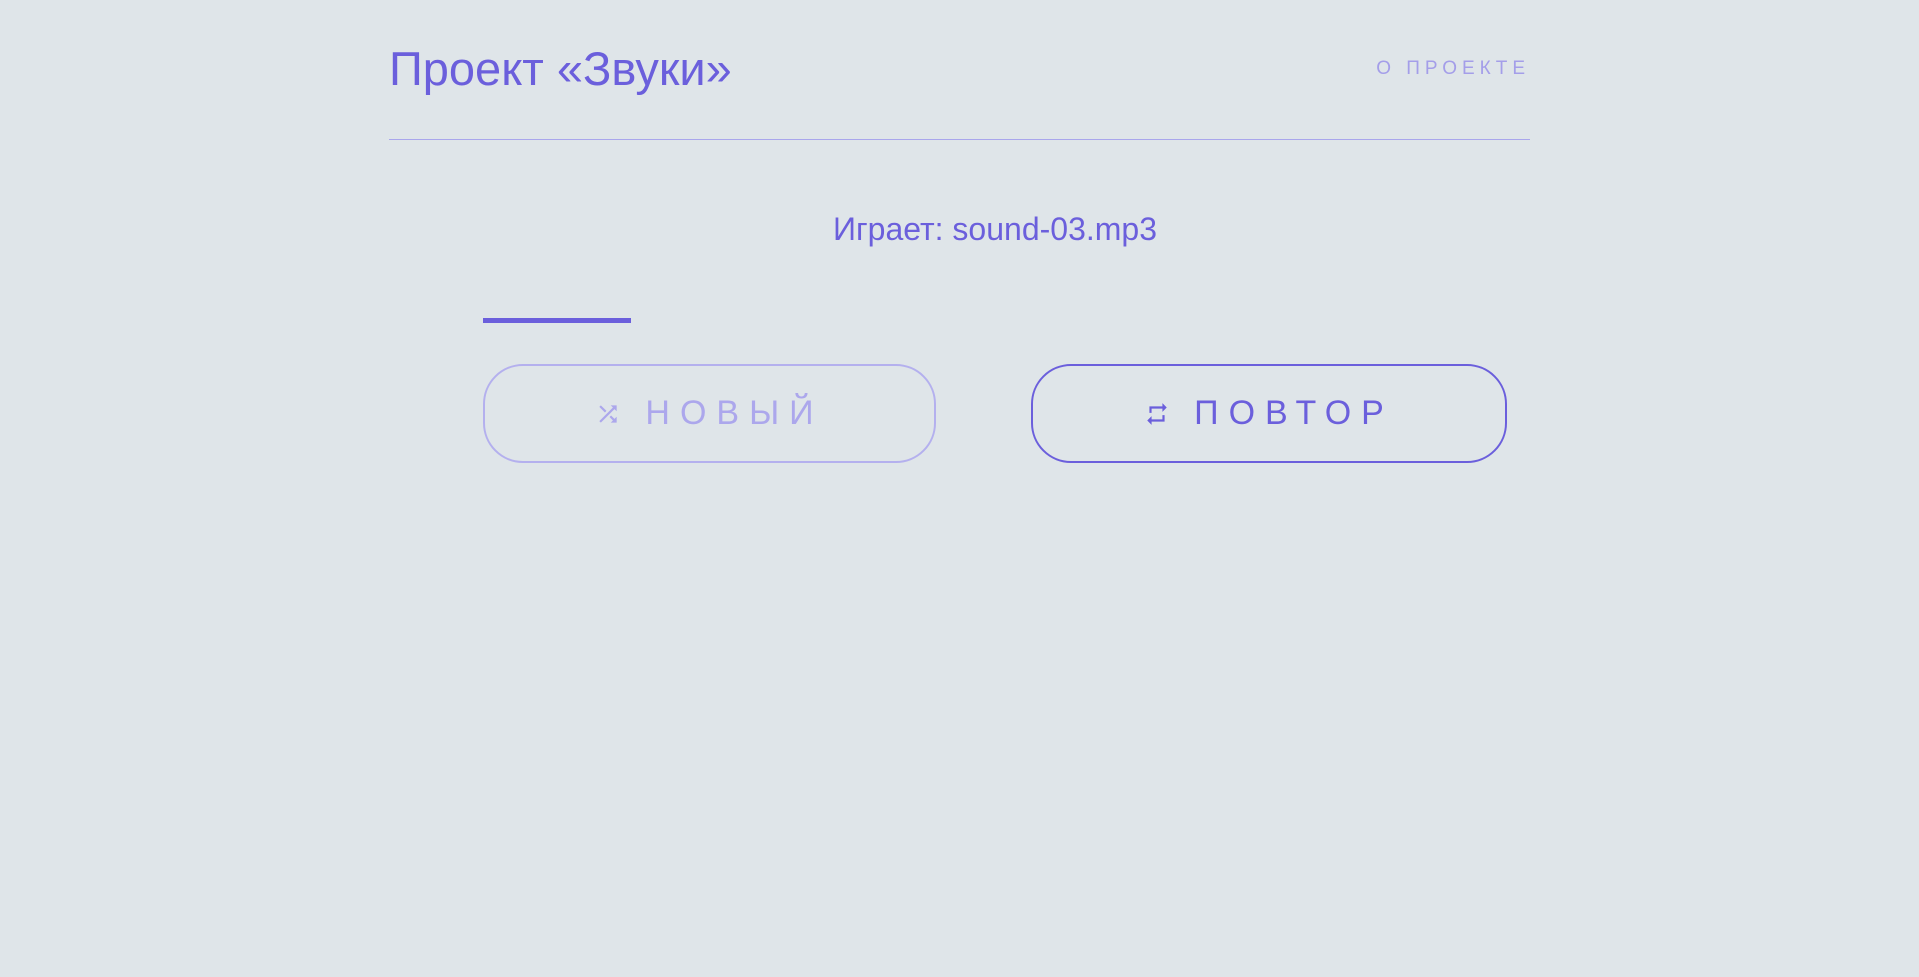 This screenshot has width=1919, height=977. What do you see at coordinates (734, 413) in the screenshot?
I see `new-button-label: НОВЫЙ` at bounding box center [734, 413].